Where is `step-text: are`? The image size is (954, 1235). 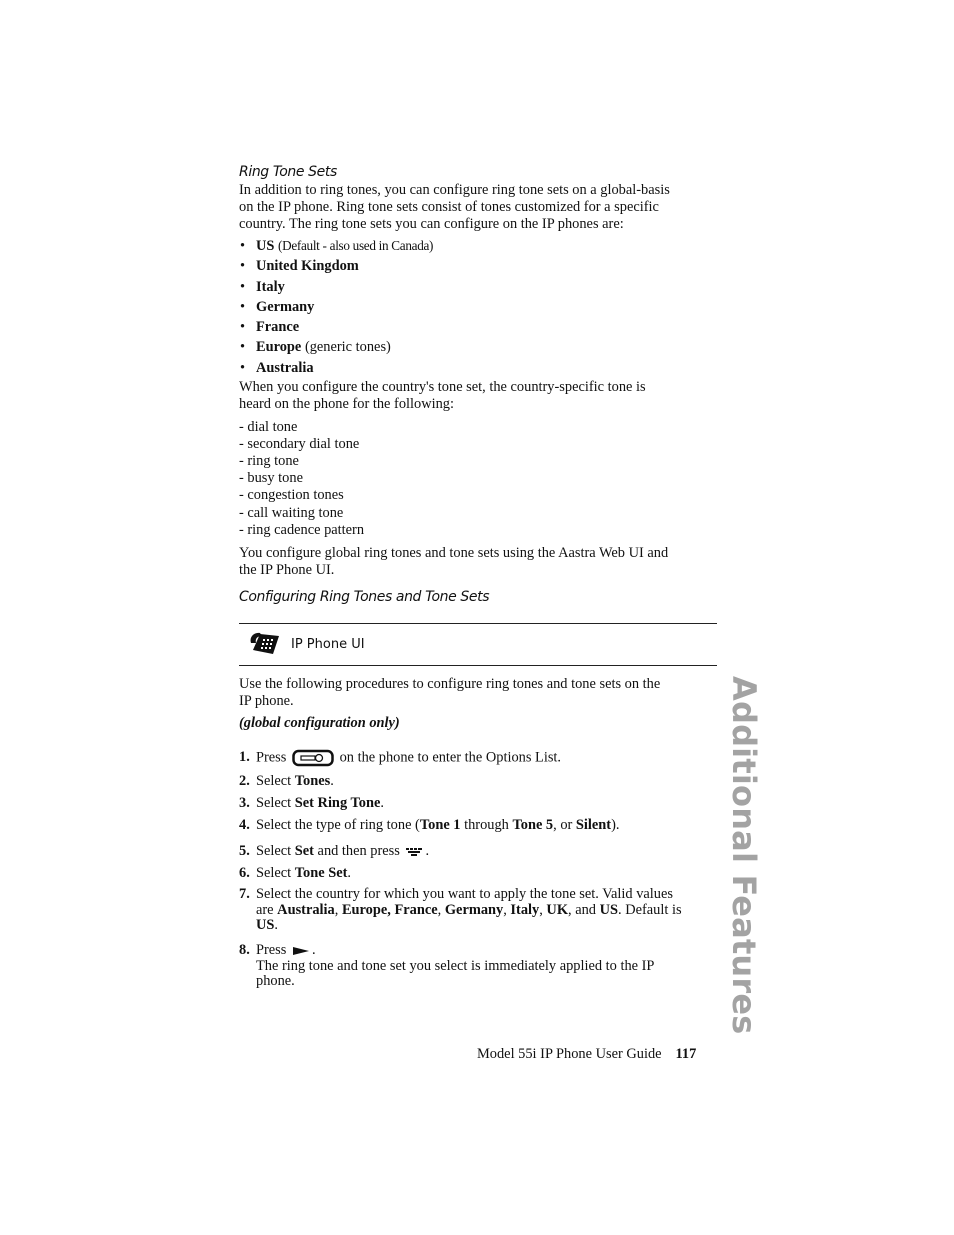
step-text: are is located at coordinates (267, 909).